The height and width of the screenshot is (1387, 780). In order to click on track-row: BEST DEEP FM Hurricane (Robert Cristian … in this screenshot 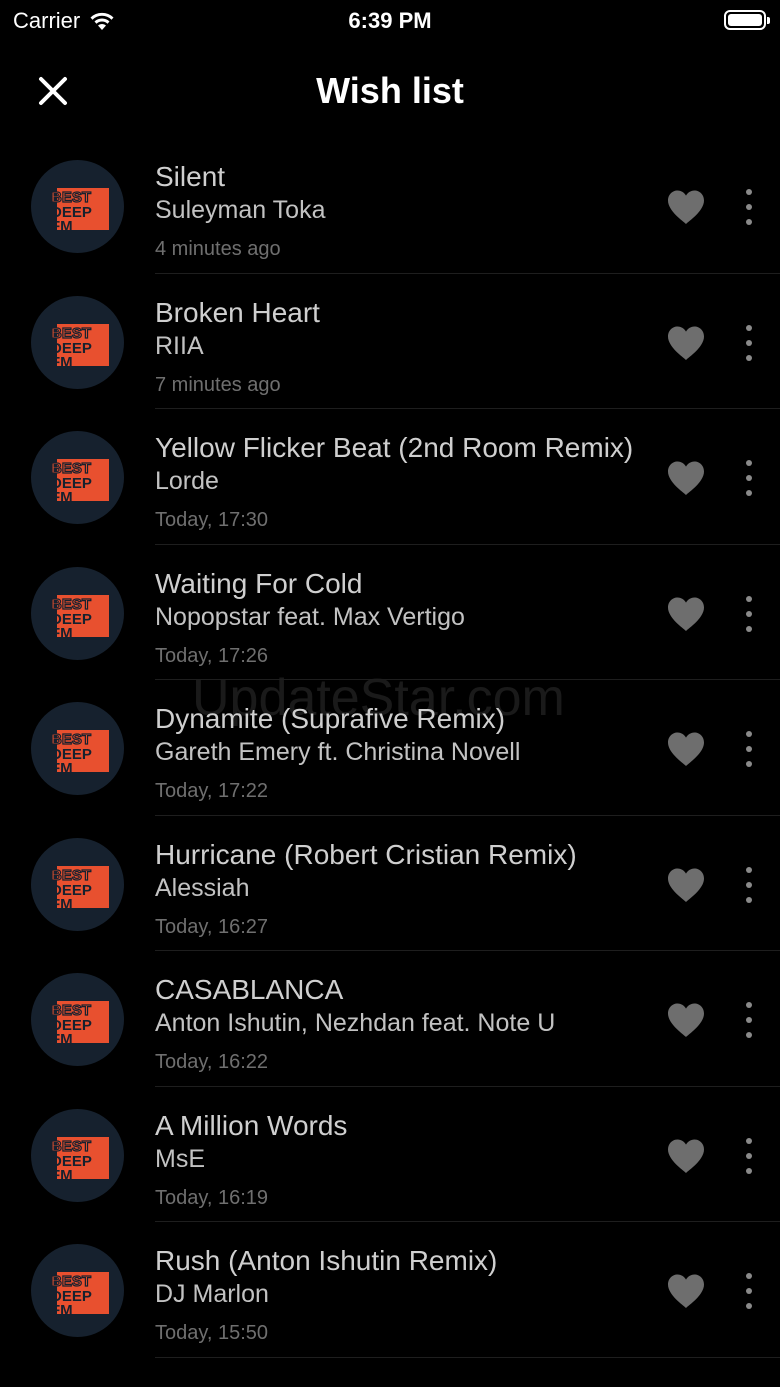, I will do `click(390, 883)`.